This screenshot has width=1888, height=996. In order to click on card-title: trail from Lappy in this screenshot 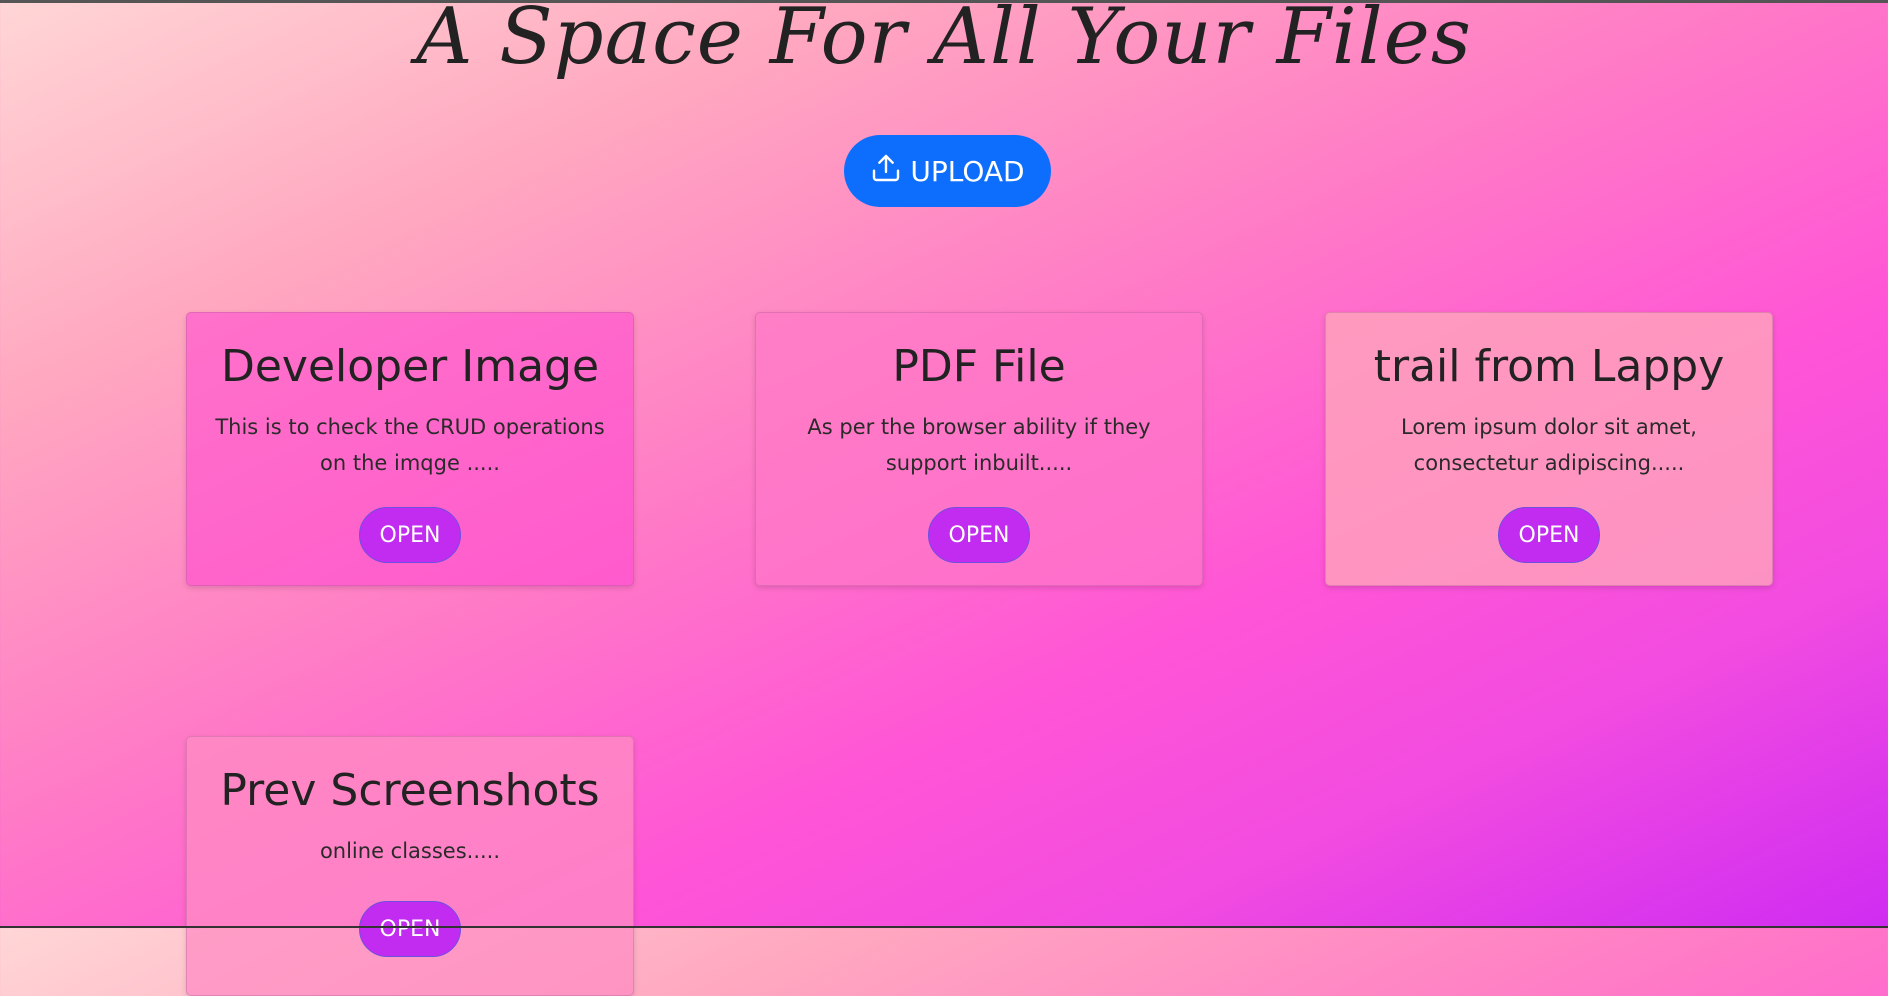, I will do `click(1549, 366)`.